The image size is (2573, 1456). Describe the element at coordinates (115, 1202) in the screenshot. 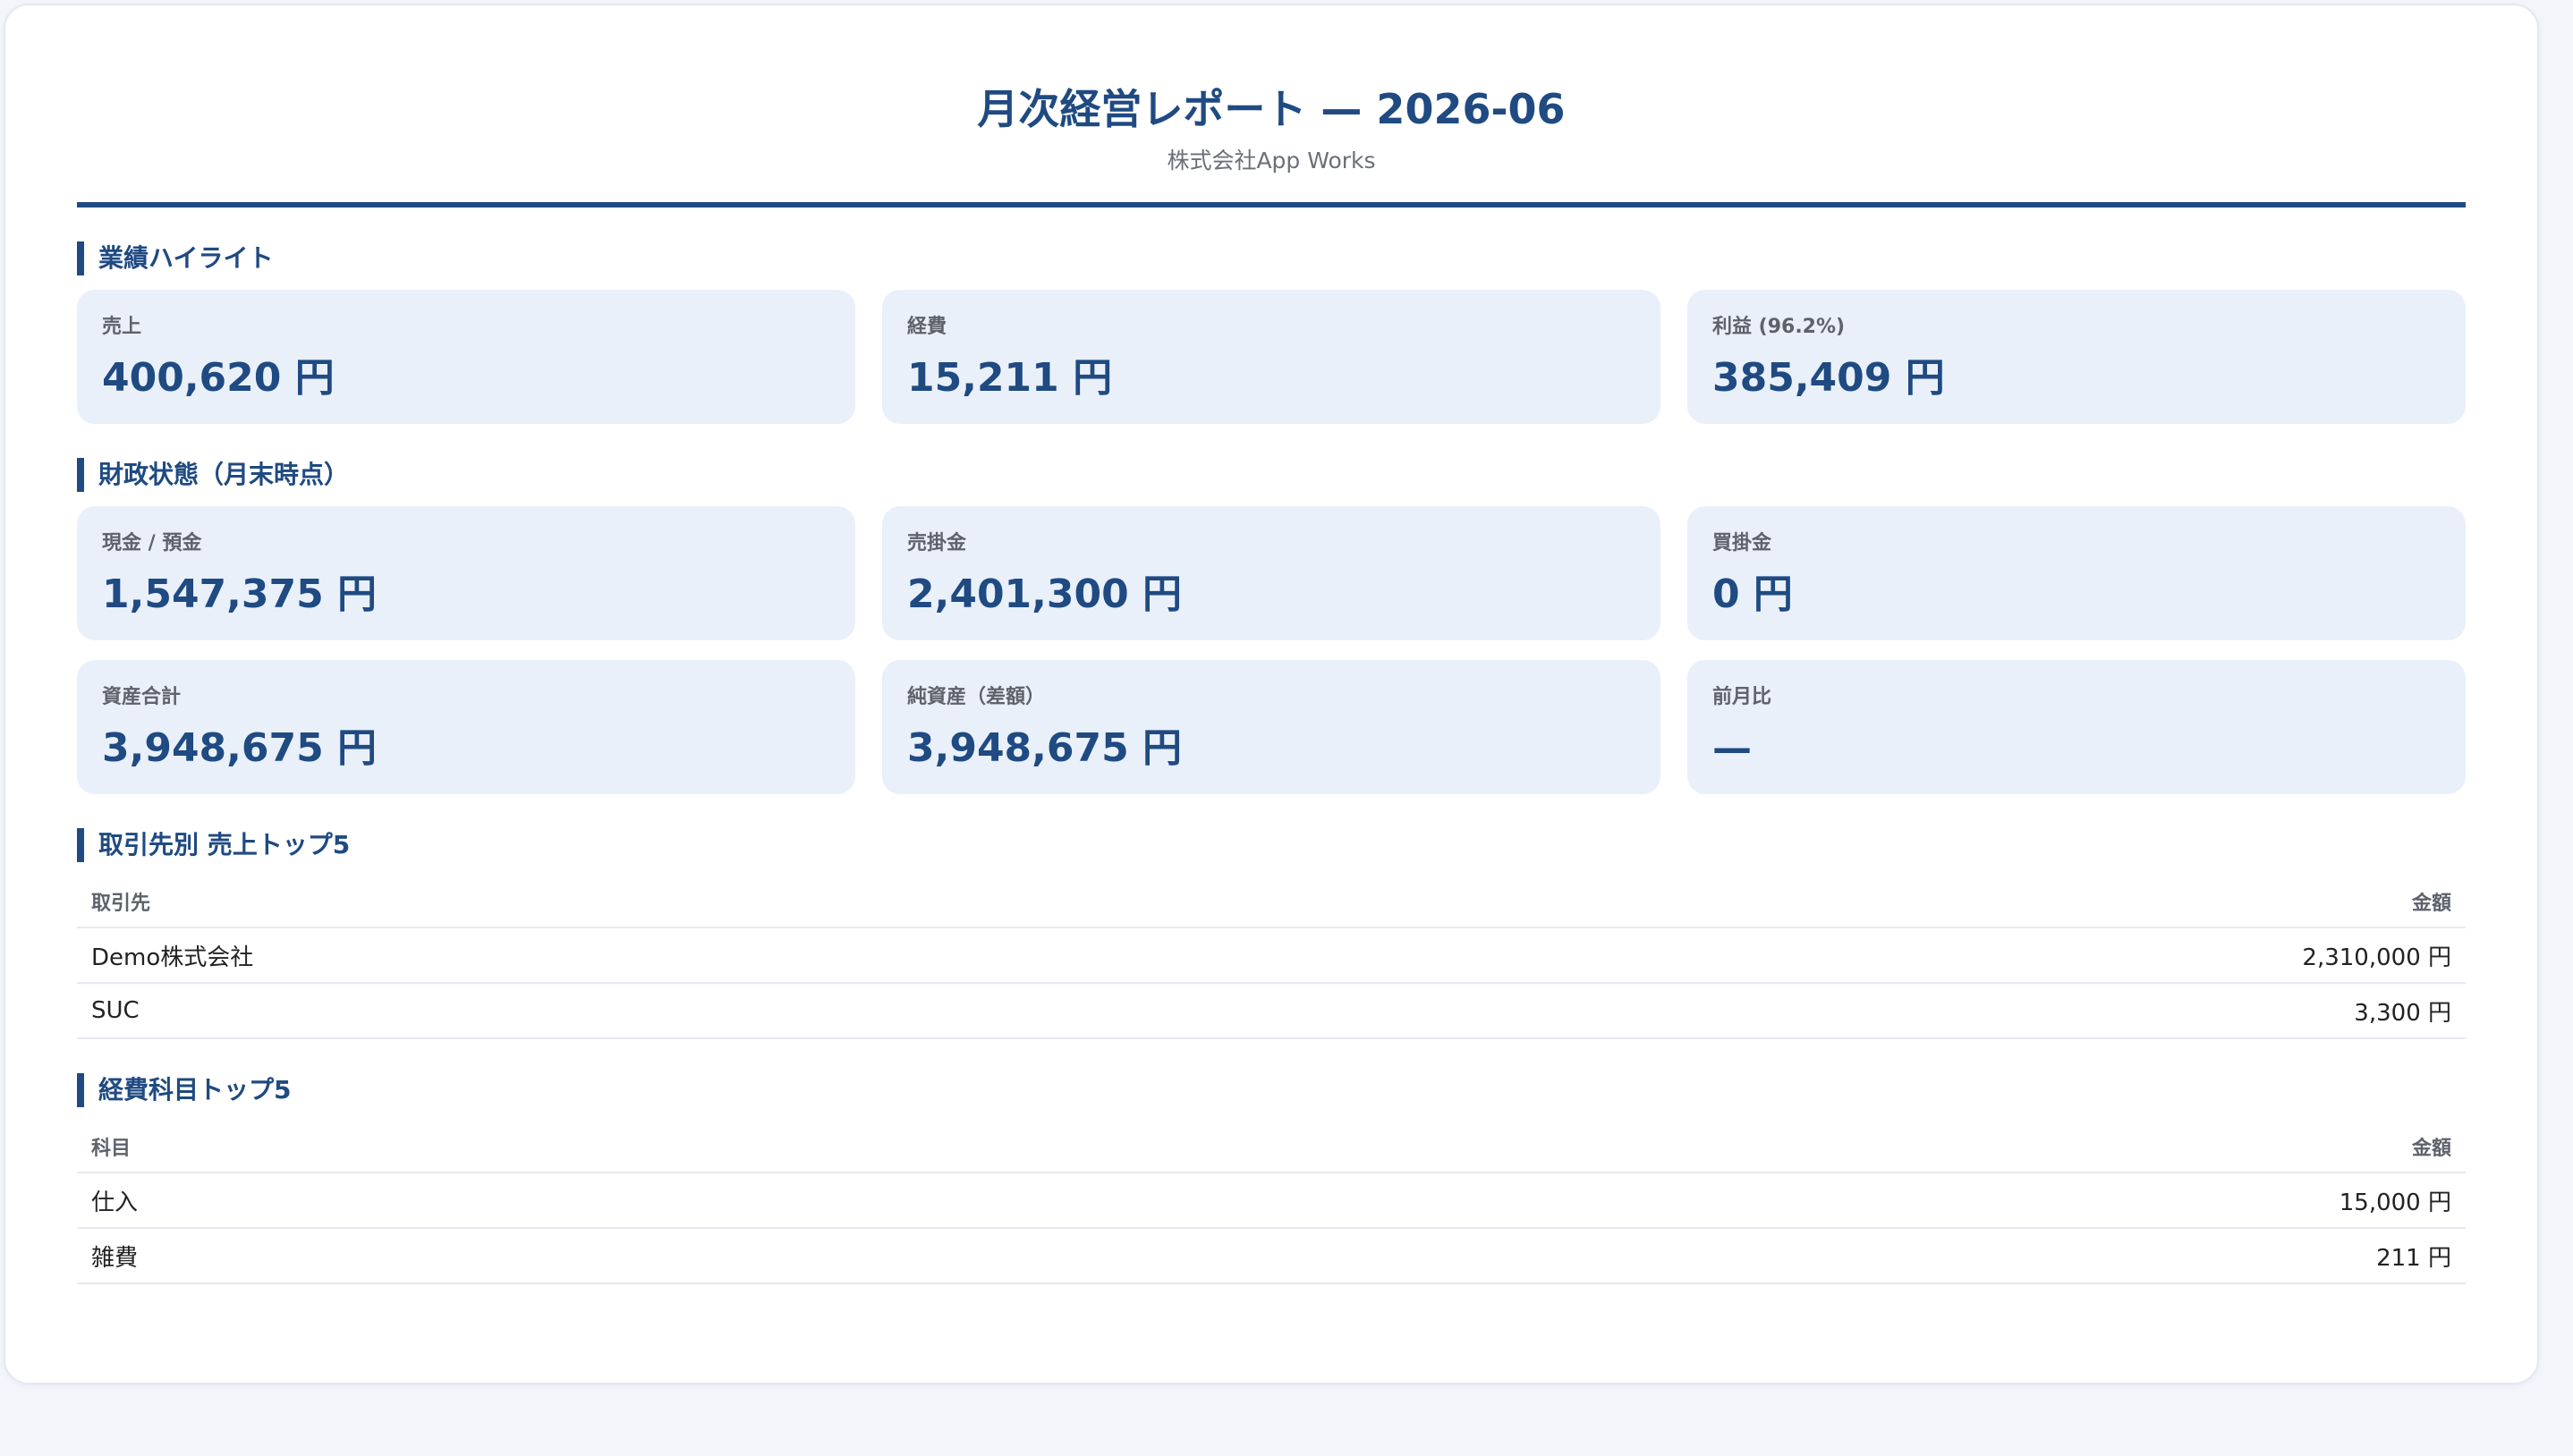

I see `cell-account-name: 仕入` at that location.